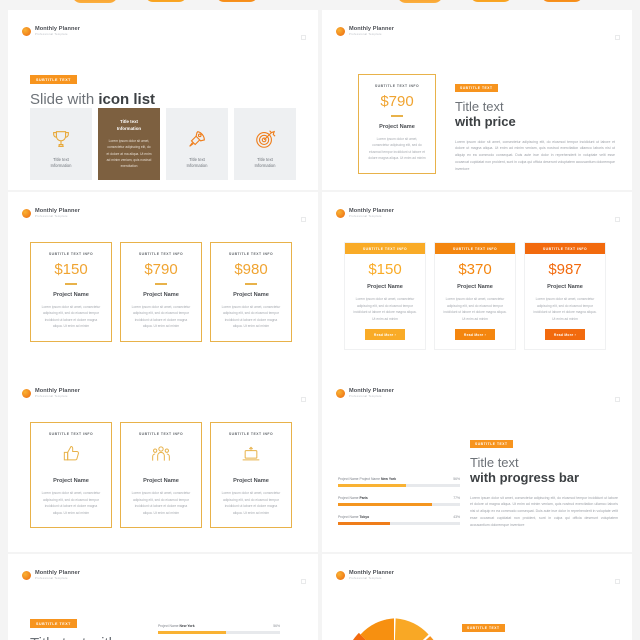 Image resolution: width=640 pixels, height=640 pixels. Describe the element at coordinates (161, 456) in the screenshot. I see `team-icon` at that location.